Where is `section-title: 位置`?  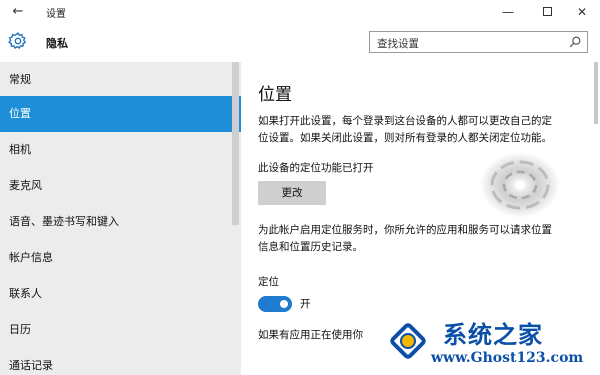 section-title: 位置 is located at coordinates (275, 95).